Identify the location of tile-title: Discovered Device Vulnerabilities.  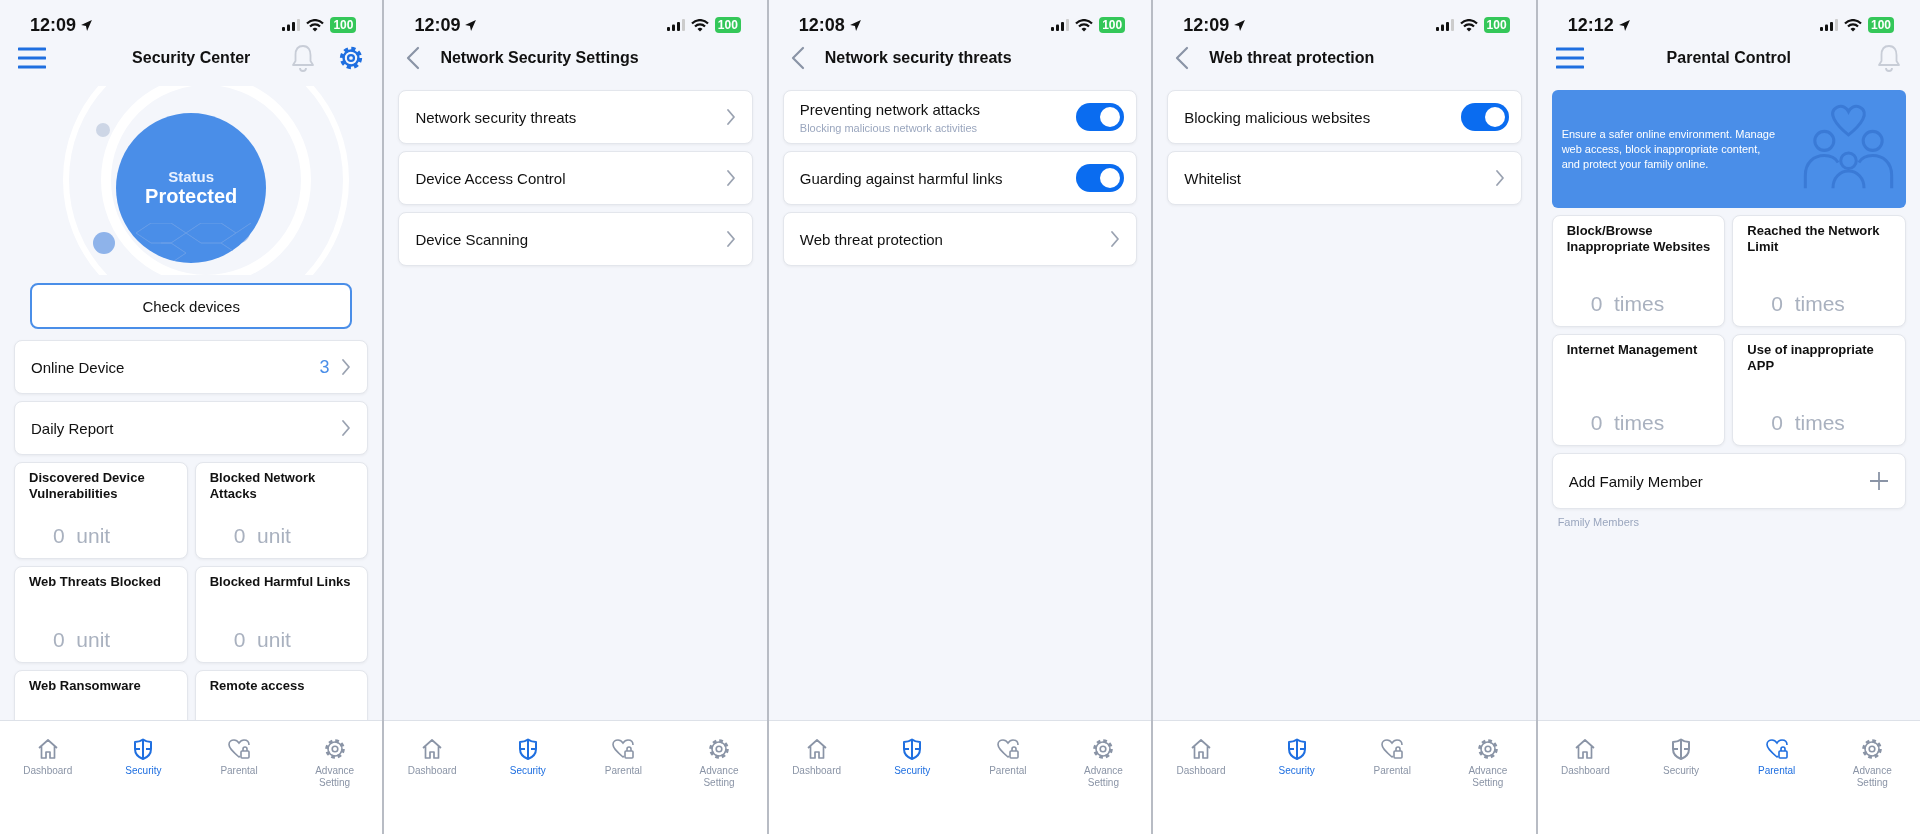
(87, 486).